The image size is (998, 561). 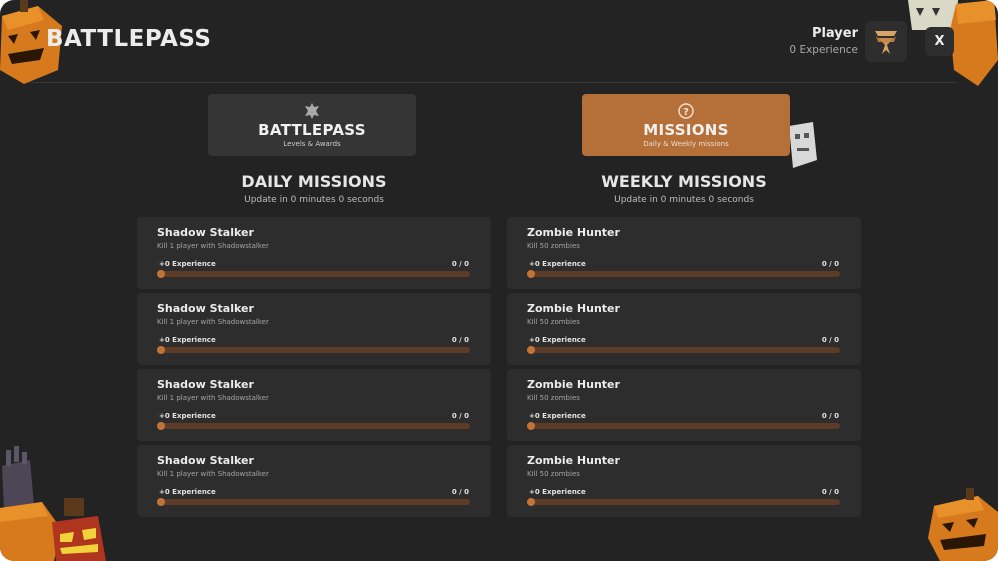 I want to click on pumpkin-bottom-left-icon, so click(x=53, y=529).